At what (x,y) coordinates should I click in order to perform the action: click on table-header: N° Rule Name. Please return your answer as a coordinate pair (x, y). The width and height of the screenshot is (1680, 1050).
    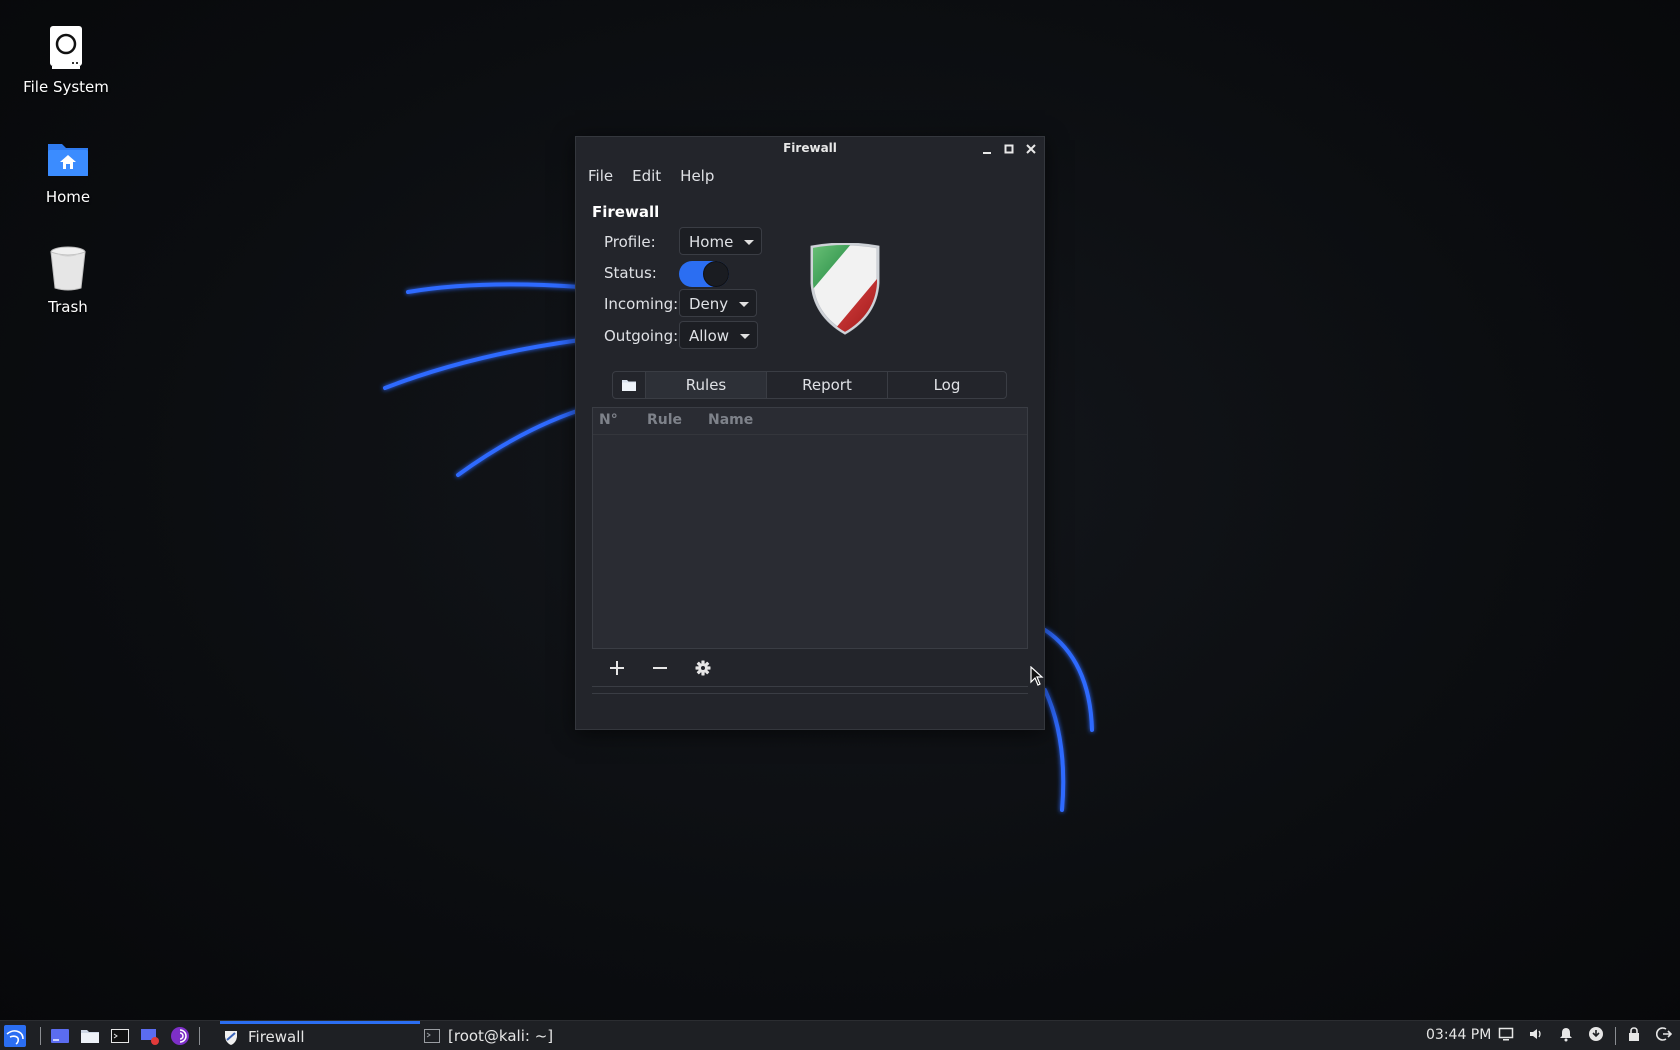
    Looking at the image, I should click on (810, 421).